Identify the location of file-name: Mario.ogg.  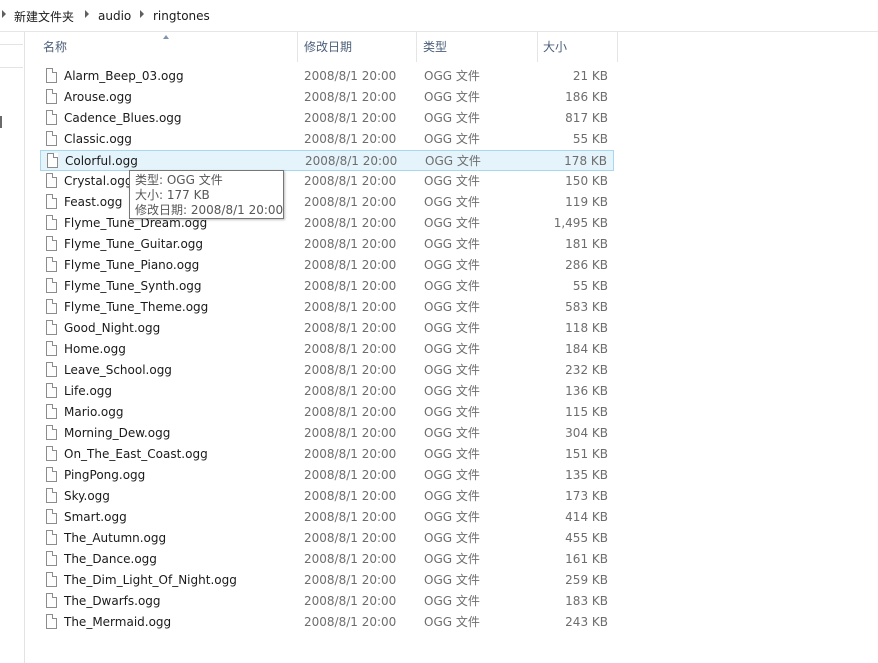
(94, 412).